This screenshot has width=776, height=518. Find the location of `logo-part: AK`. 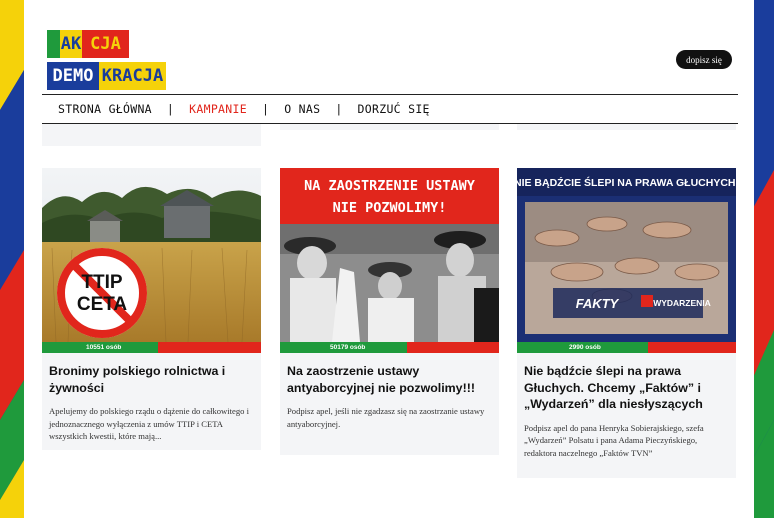

logo-part: AK is located at coordinates (71, 44).